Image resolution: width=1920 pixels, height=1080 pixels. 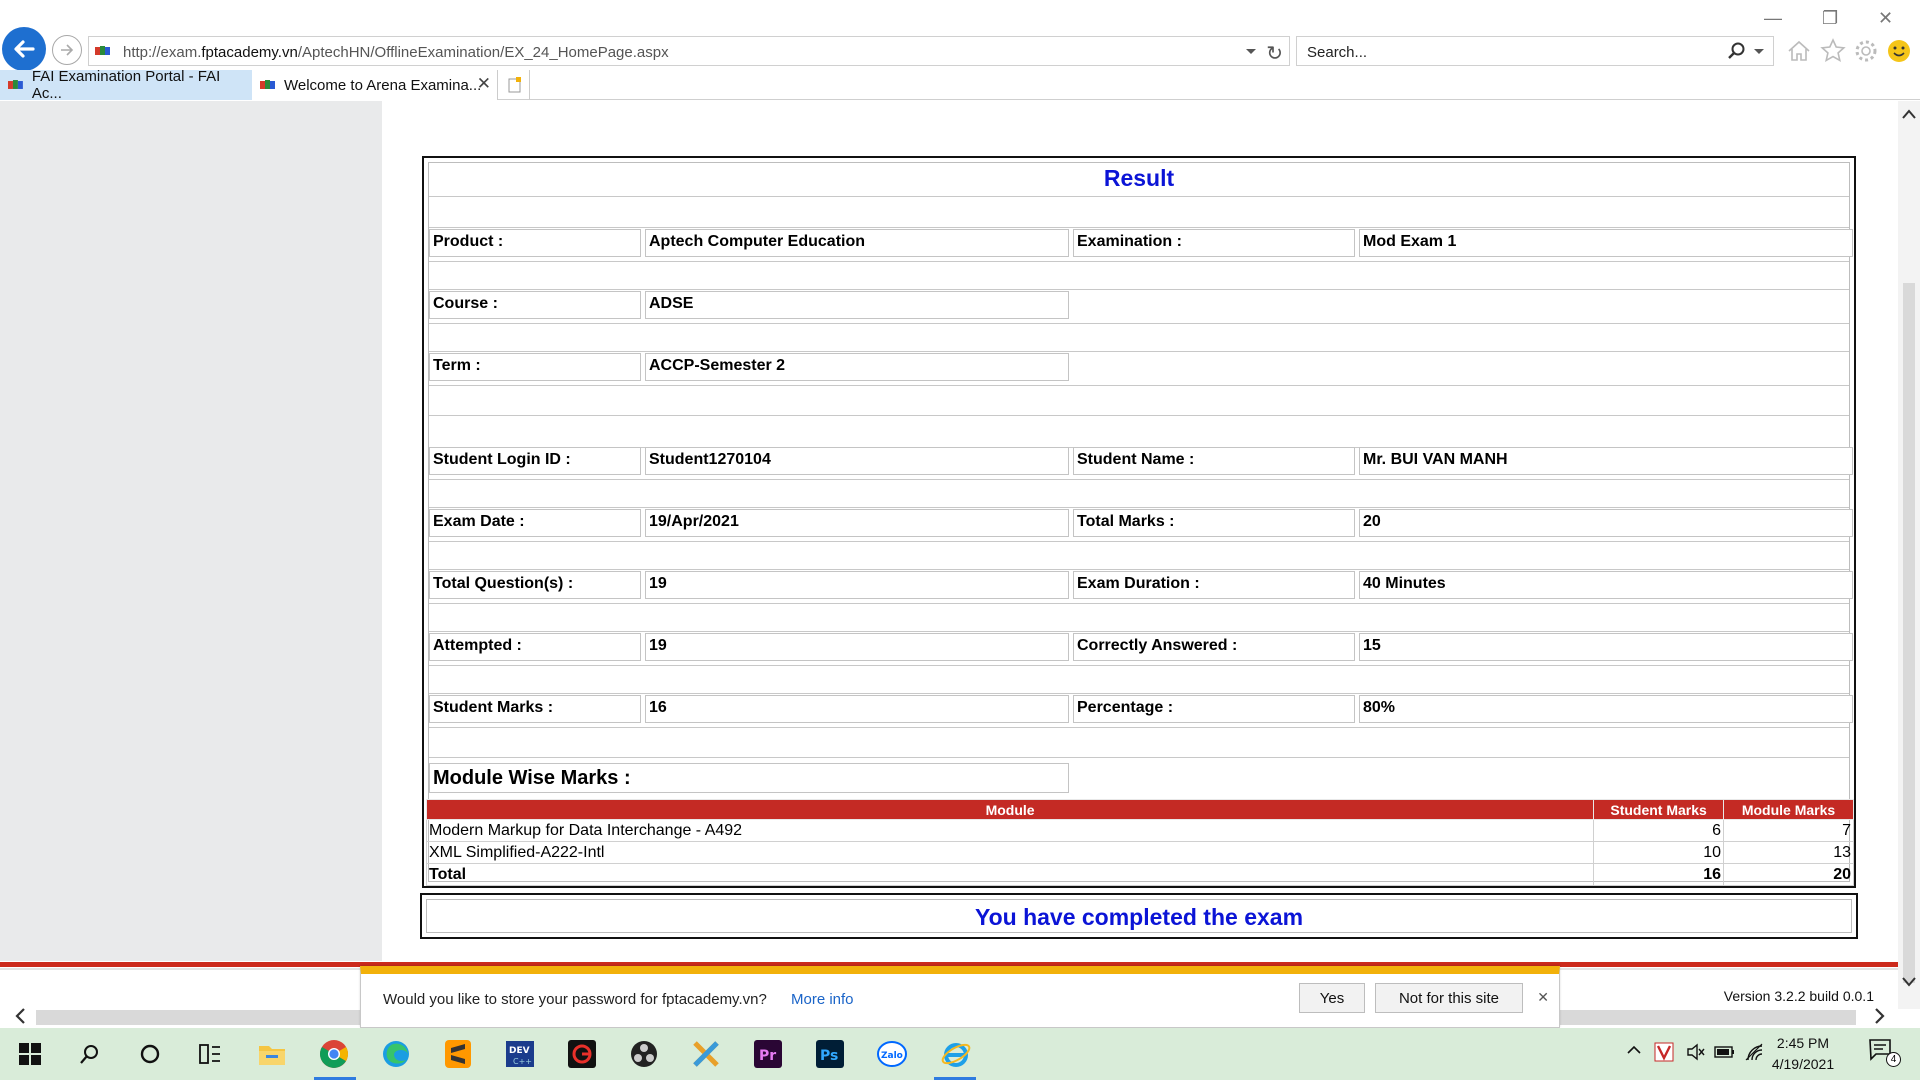 What do you see at coordinates (1010, 852) in the screenshot?
I see `module-name: XML Simplified-A222-Intl` at bounding box center [1010, 852].